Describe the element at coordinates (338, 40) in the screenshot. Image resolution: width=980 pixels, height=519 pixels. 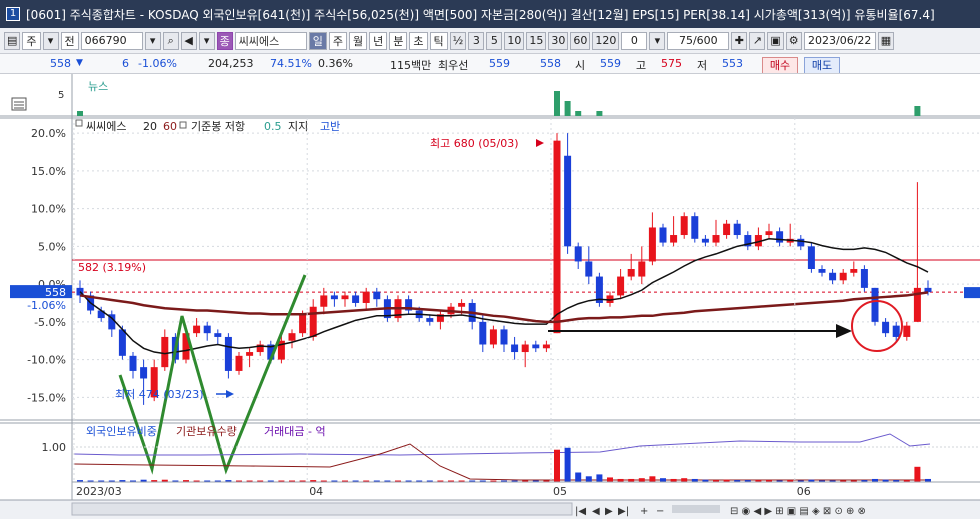
I see `timeframe-week: 주` at that location.